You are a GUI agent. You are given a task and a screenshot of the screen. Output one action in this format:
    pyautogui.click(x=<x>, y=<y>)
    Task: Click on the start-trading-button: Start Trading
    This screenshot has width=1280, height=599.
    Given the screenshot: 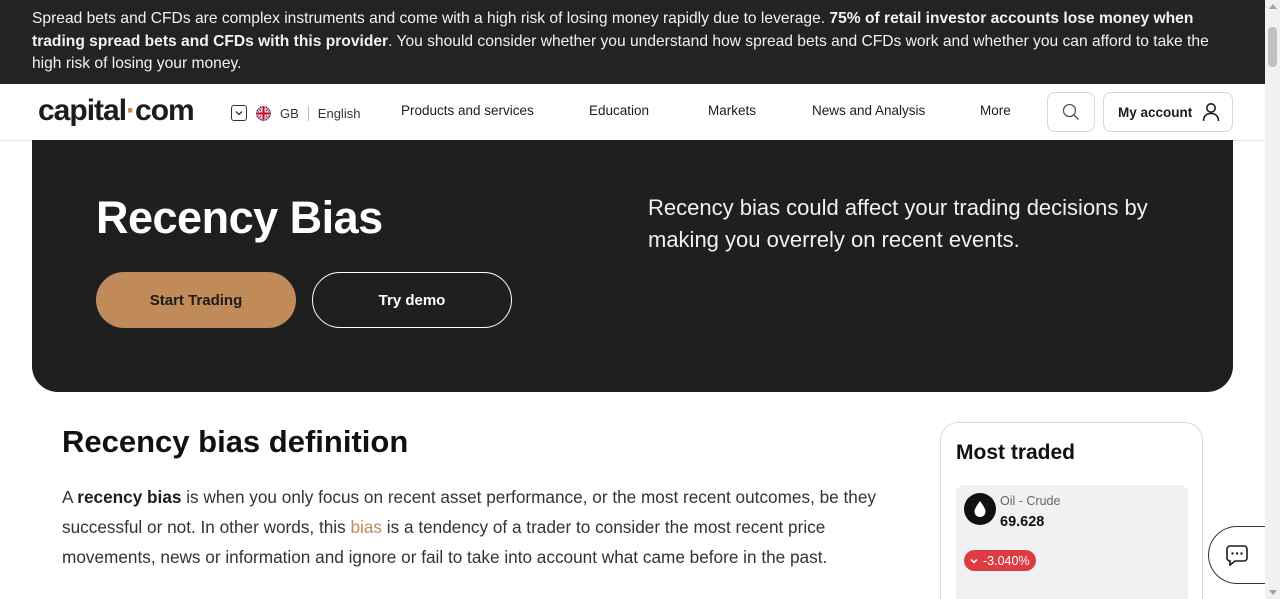 What is the action you would take?
    pyautogui.click(x=196, y=300)
    